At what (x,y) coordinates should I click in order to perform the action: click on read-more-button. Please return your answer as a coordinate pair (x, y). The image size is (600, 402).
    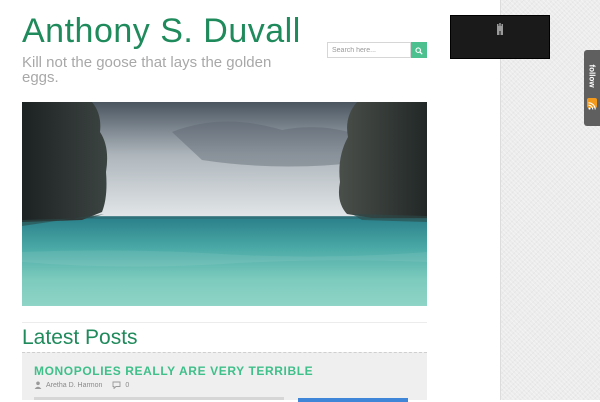
    Looking at the image, I should click on (353, 400).